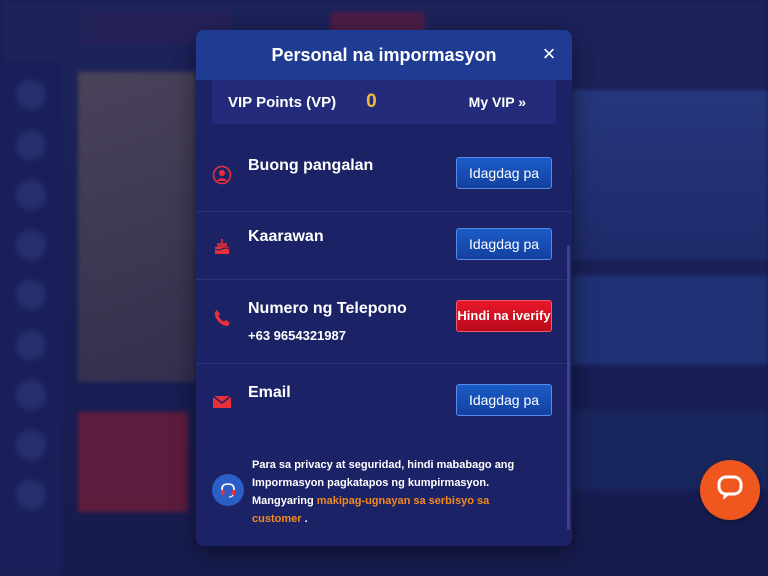  I want to click on mail-icon, so click(222, 402).